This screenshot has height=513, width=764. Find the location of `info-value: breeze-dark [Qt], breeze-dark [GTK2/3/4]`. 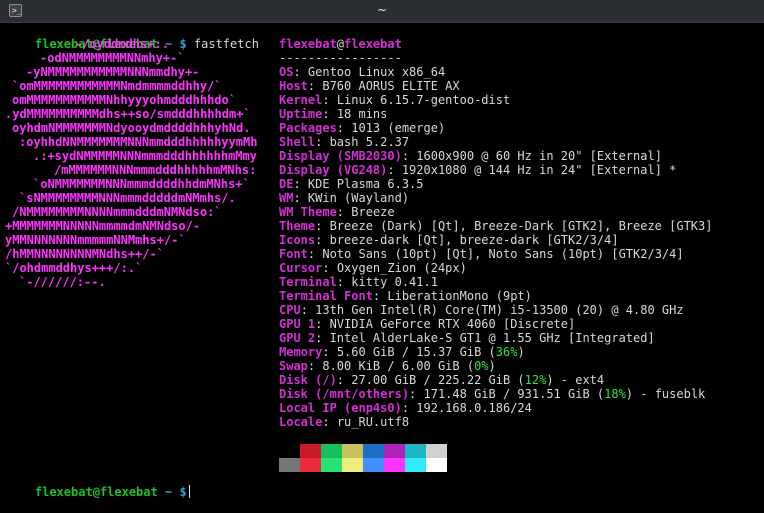

info-value: breeze-dark [Qt], breeze-dark [GTK2/3/4] is located at coordinates (474, 240).